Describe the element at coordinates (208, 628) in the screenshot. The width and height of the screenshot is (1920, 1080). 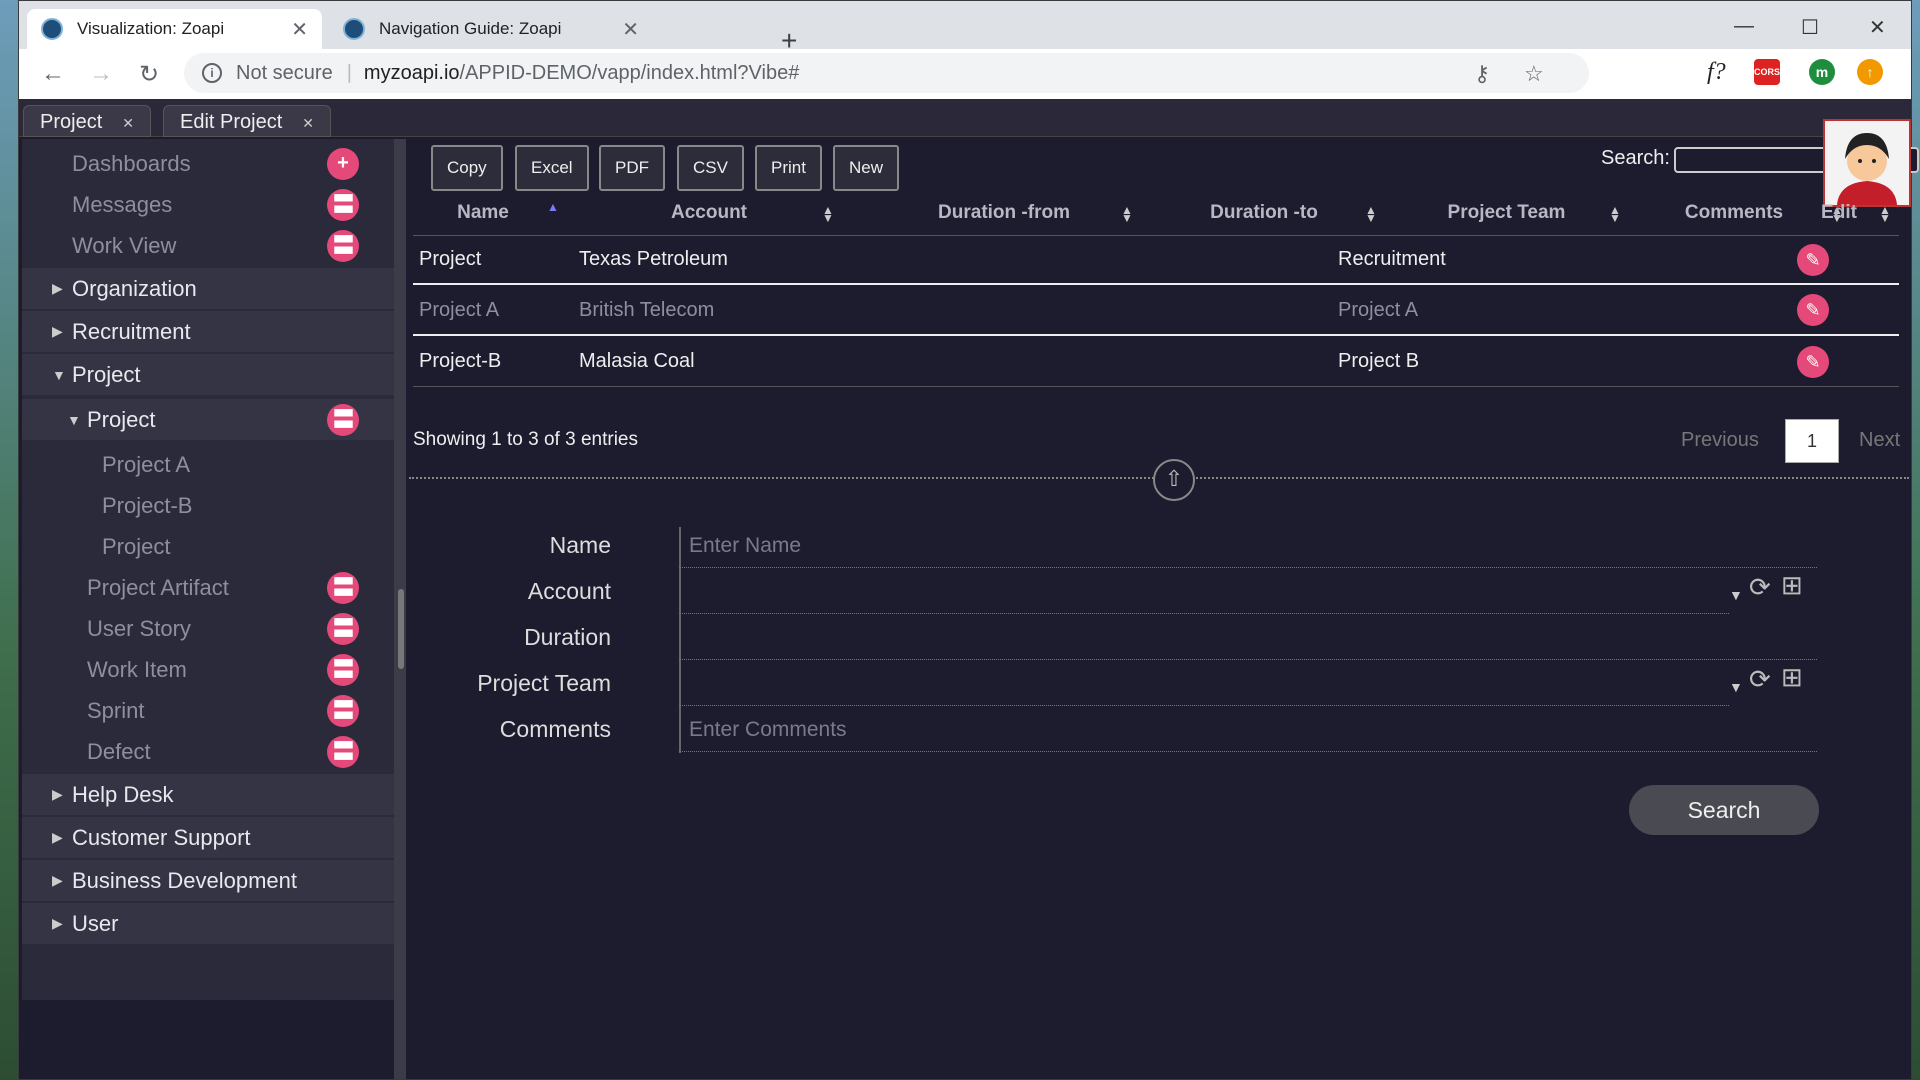
I see `sidebar-item-user-story: User Story 〓` at that location.